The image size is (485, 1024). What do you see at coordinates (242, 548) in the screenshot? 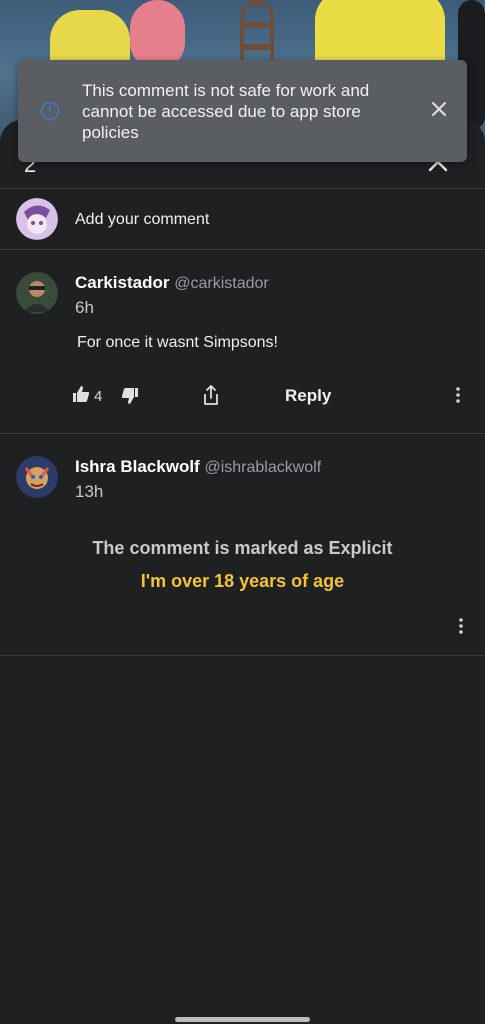
I see `explicit-notice: The comment is marked as Explicit` at bounding box center [242, 548].